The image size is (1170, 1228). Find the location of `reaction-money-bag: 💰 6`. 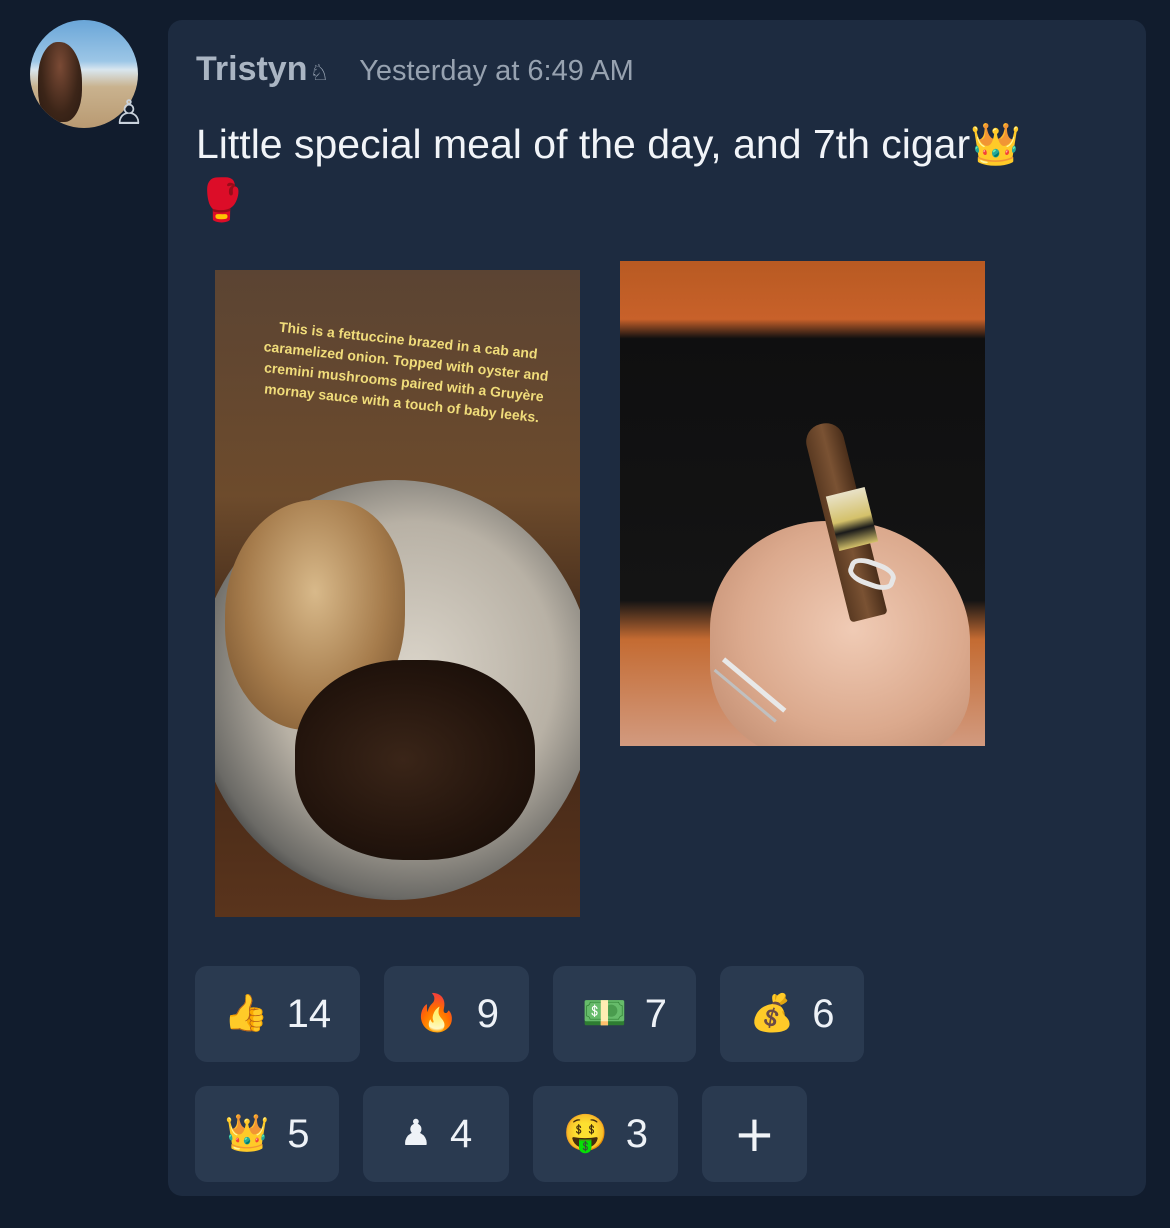

reaction-money-bag: 💰 6 is located at coordinates (792, 1014).